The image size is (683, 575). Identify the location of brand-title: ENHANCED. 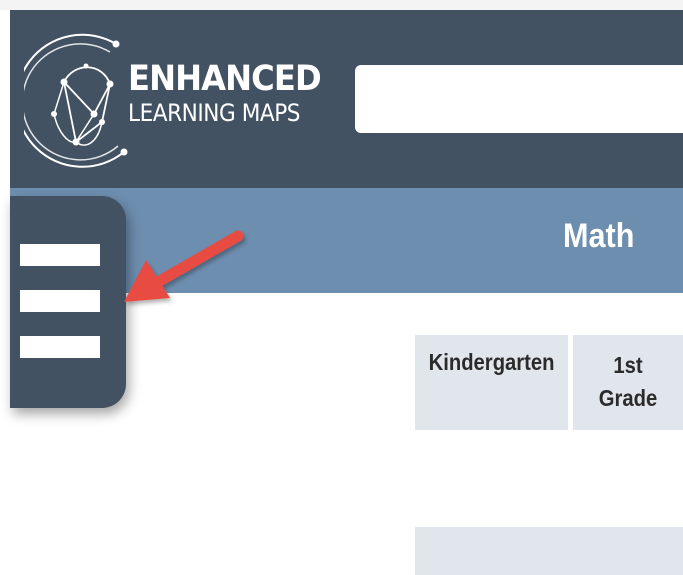
(225, 79).